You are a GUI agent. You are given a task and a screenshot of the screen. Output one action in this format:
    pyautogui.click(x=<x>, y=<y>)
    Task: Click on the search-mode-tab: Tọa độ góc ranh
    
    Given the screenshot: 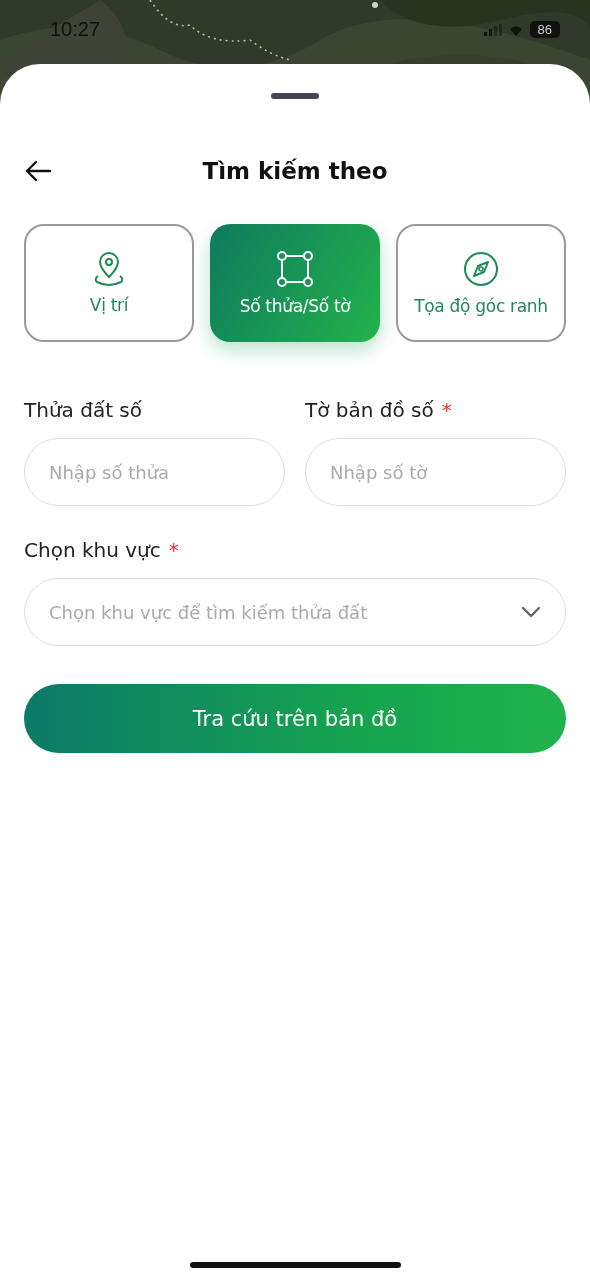 What is the action you would take?
    pyautogui.click(x=481, y=283)
    